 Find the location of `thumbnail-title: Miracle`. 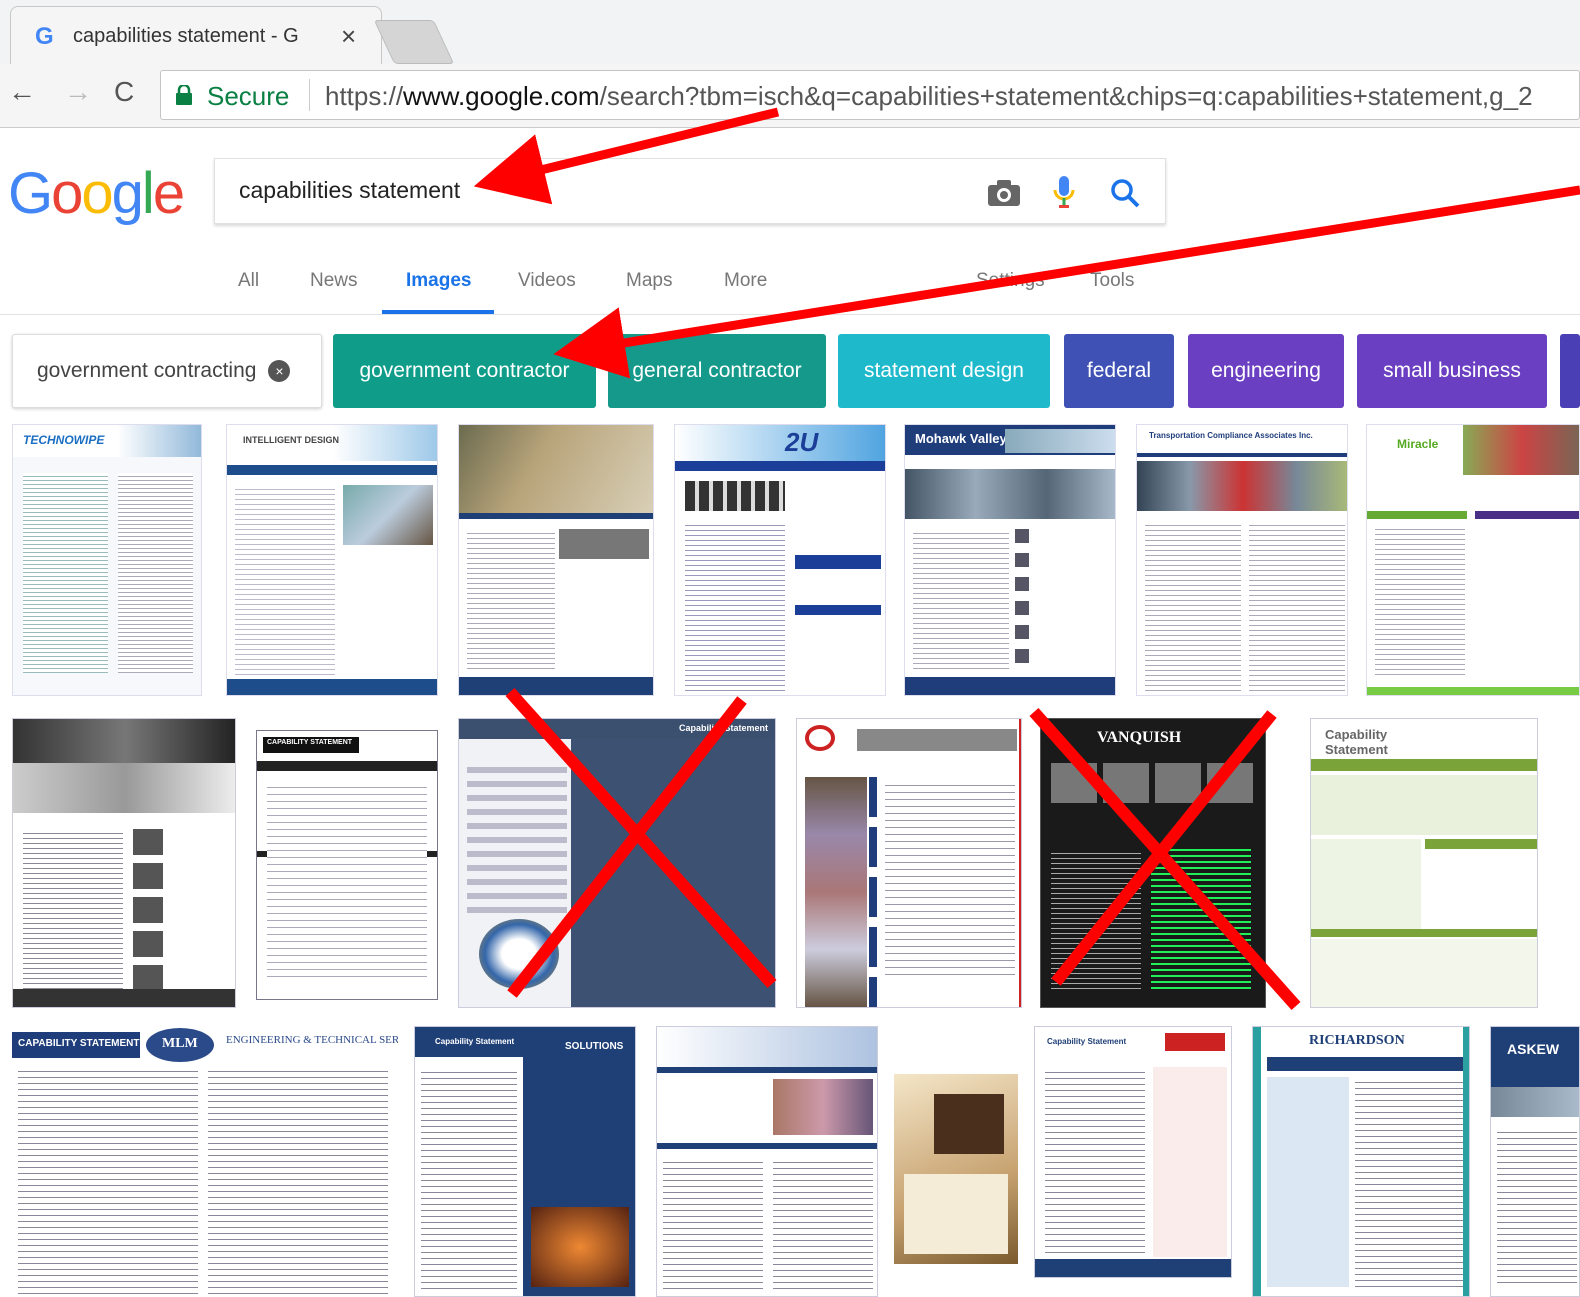

thumbnail-title: Miracle is located at coordinates (1418, 444).